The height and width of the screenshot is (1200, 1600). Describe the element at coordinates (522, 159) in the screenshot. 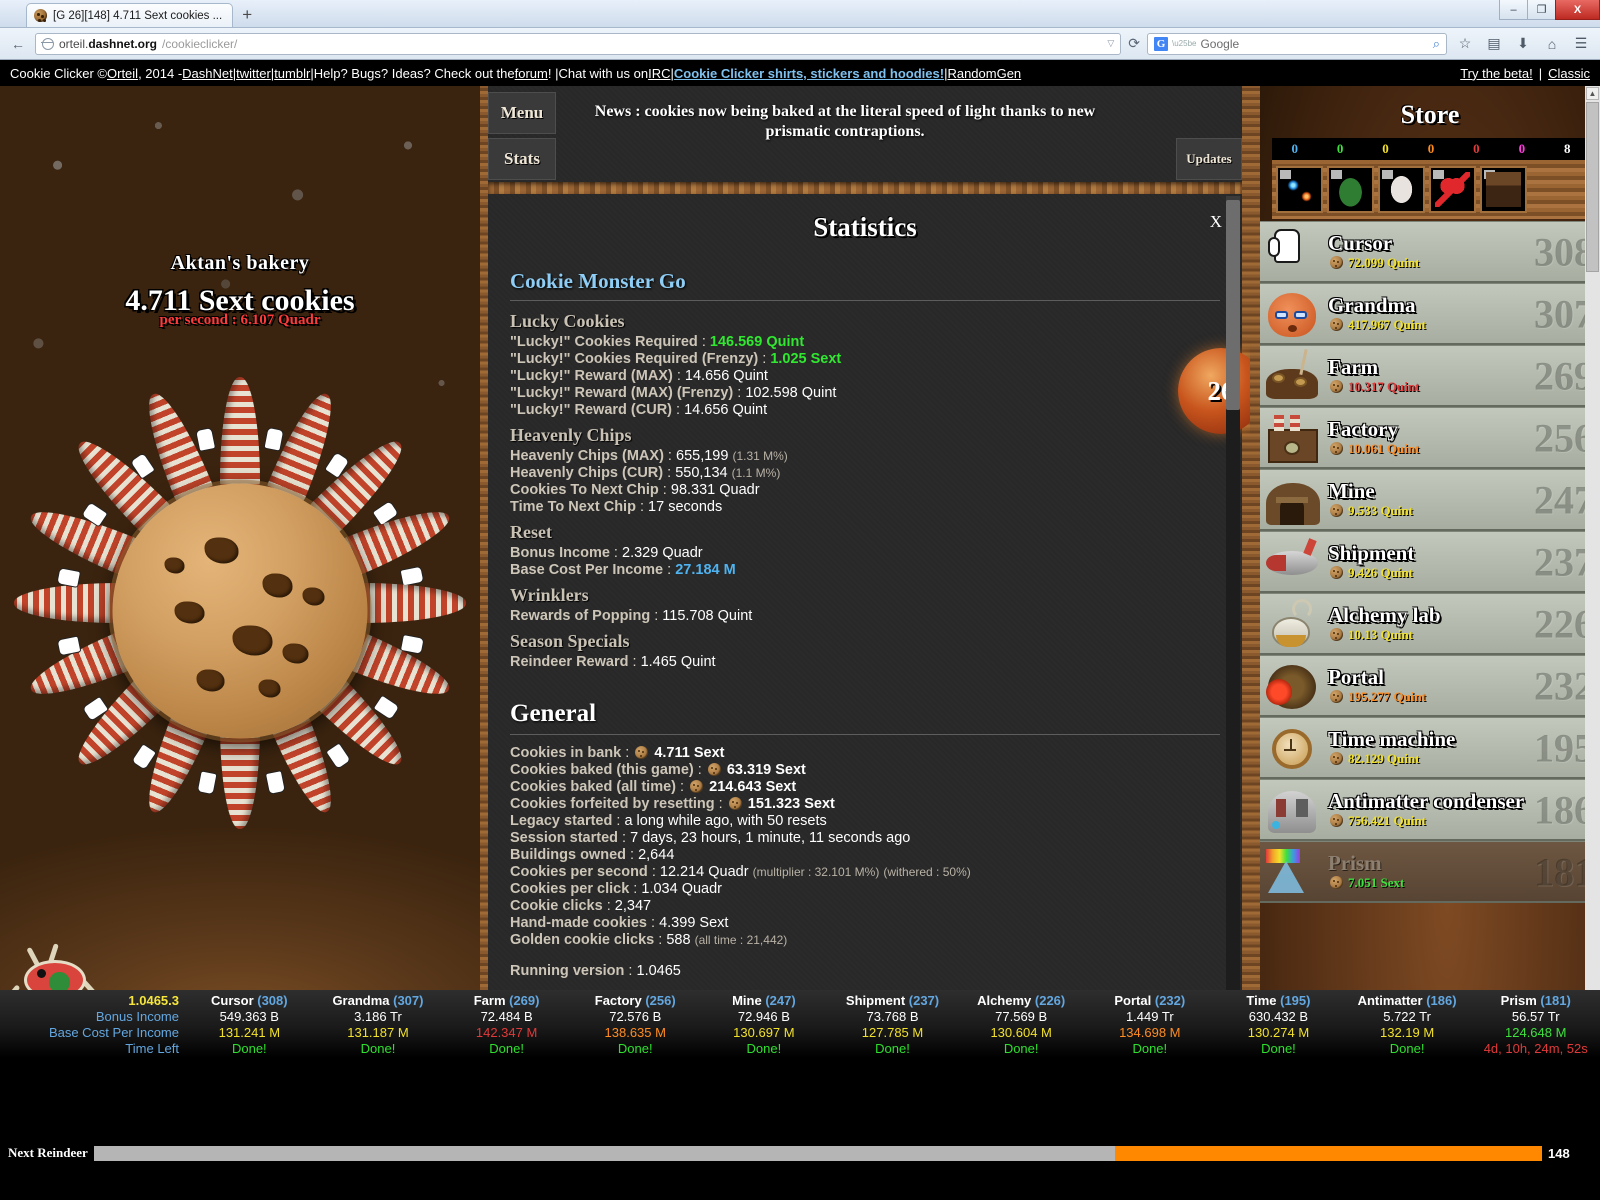

I see `tab-stats: Stats` at that location.